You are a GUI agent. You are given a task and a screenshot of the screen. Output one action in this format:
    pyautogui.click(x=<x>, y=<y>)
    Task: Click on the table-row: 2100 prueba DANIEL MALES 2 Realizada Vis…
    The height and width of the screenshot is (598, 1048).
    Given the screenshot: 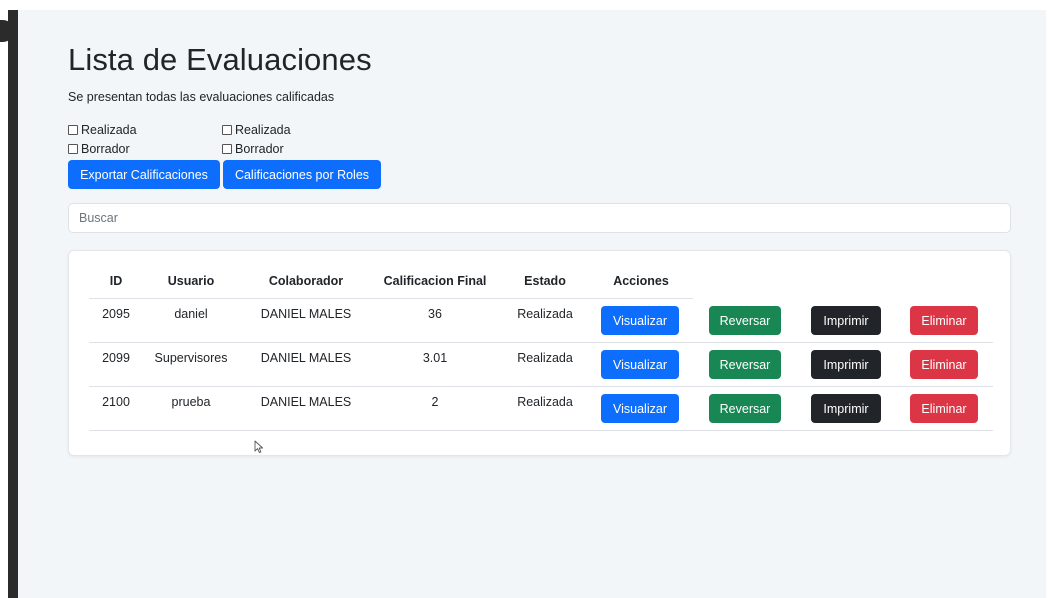 What is the action you would take?
    pyautogui.click(x=541, y=408)
    